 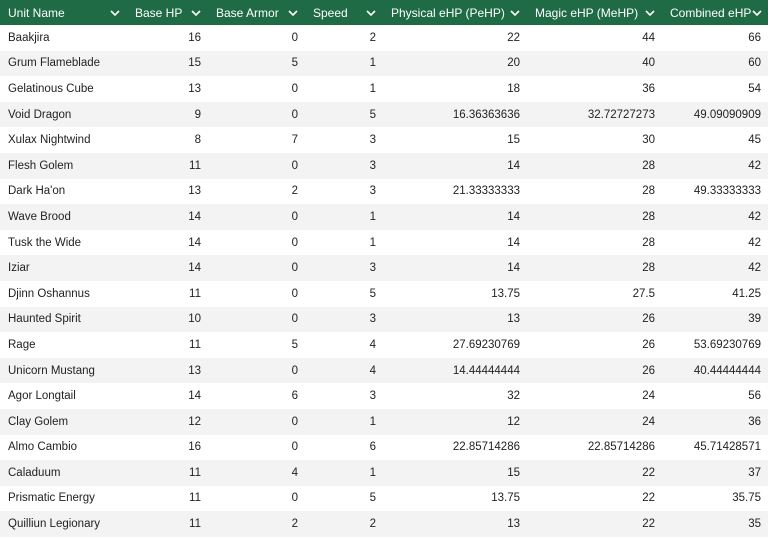 I want to click on cell-magic-ehp: 22, so click(x=648, y=524).